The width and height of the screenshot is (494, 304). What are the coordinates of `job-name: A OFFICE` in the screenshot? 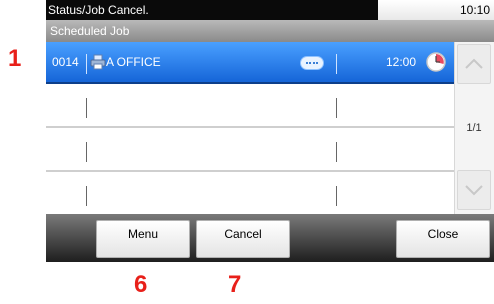 It's located at (133, 62).